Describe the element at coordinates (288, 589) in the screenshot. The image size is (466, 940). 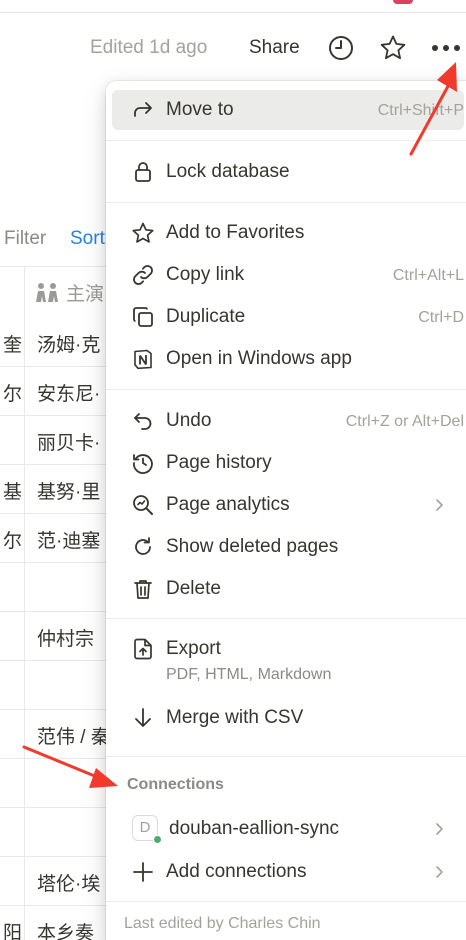
I see `menu-item-delete: Delete` at that location.